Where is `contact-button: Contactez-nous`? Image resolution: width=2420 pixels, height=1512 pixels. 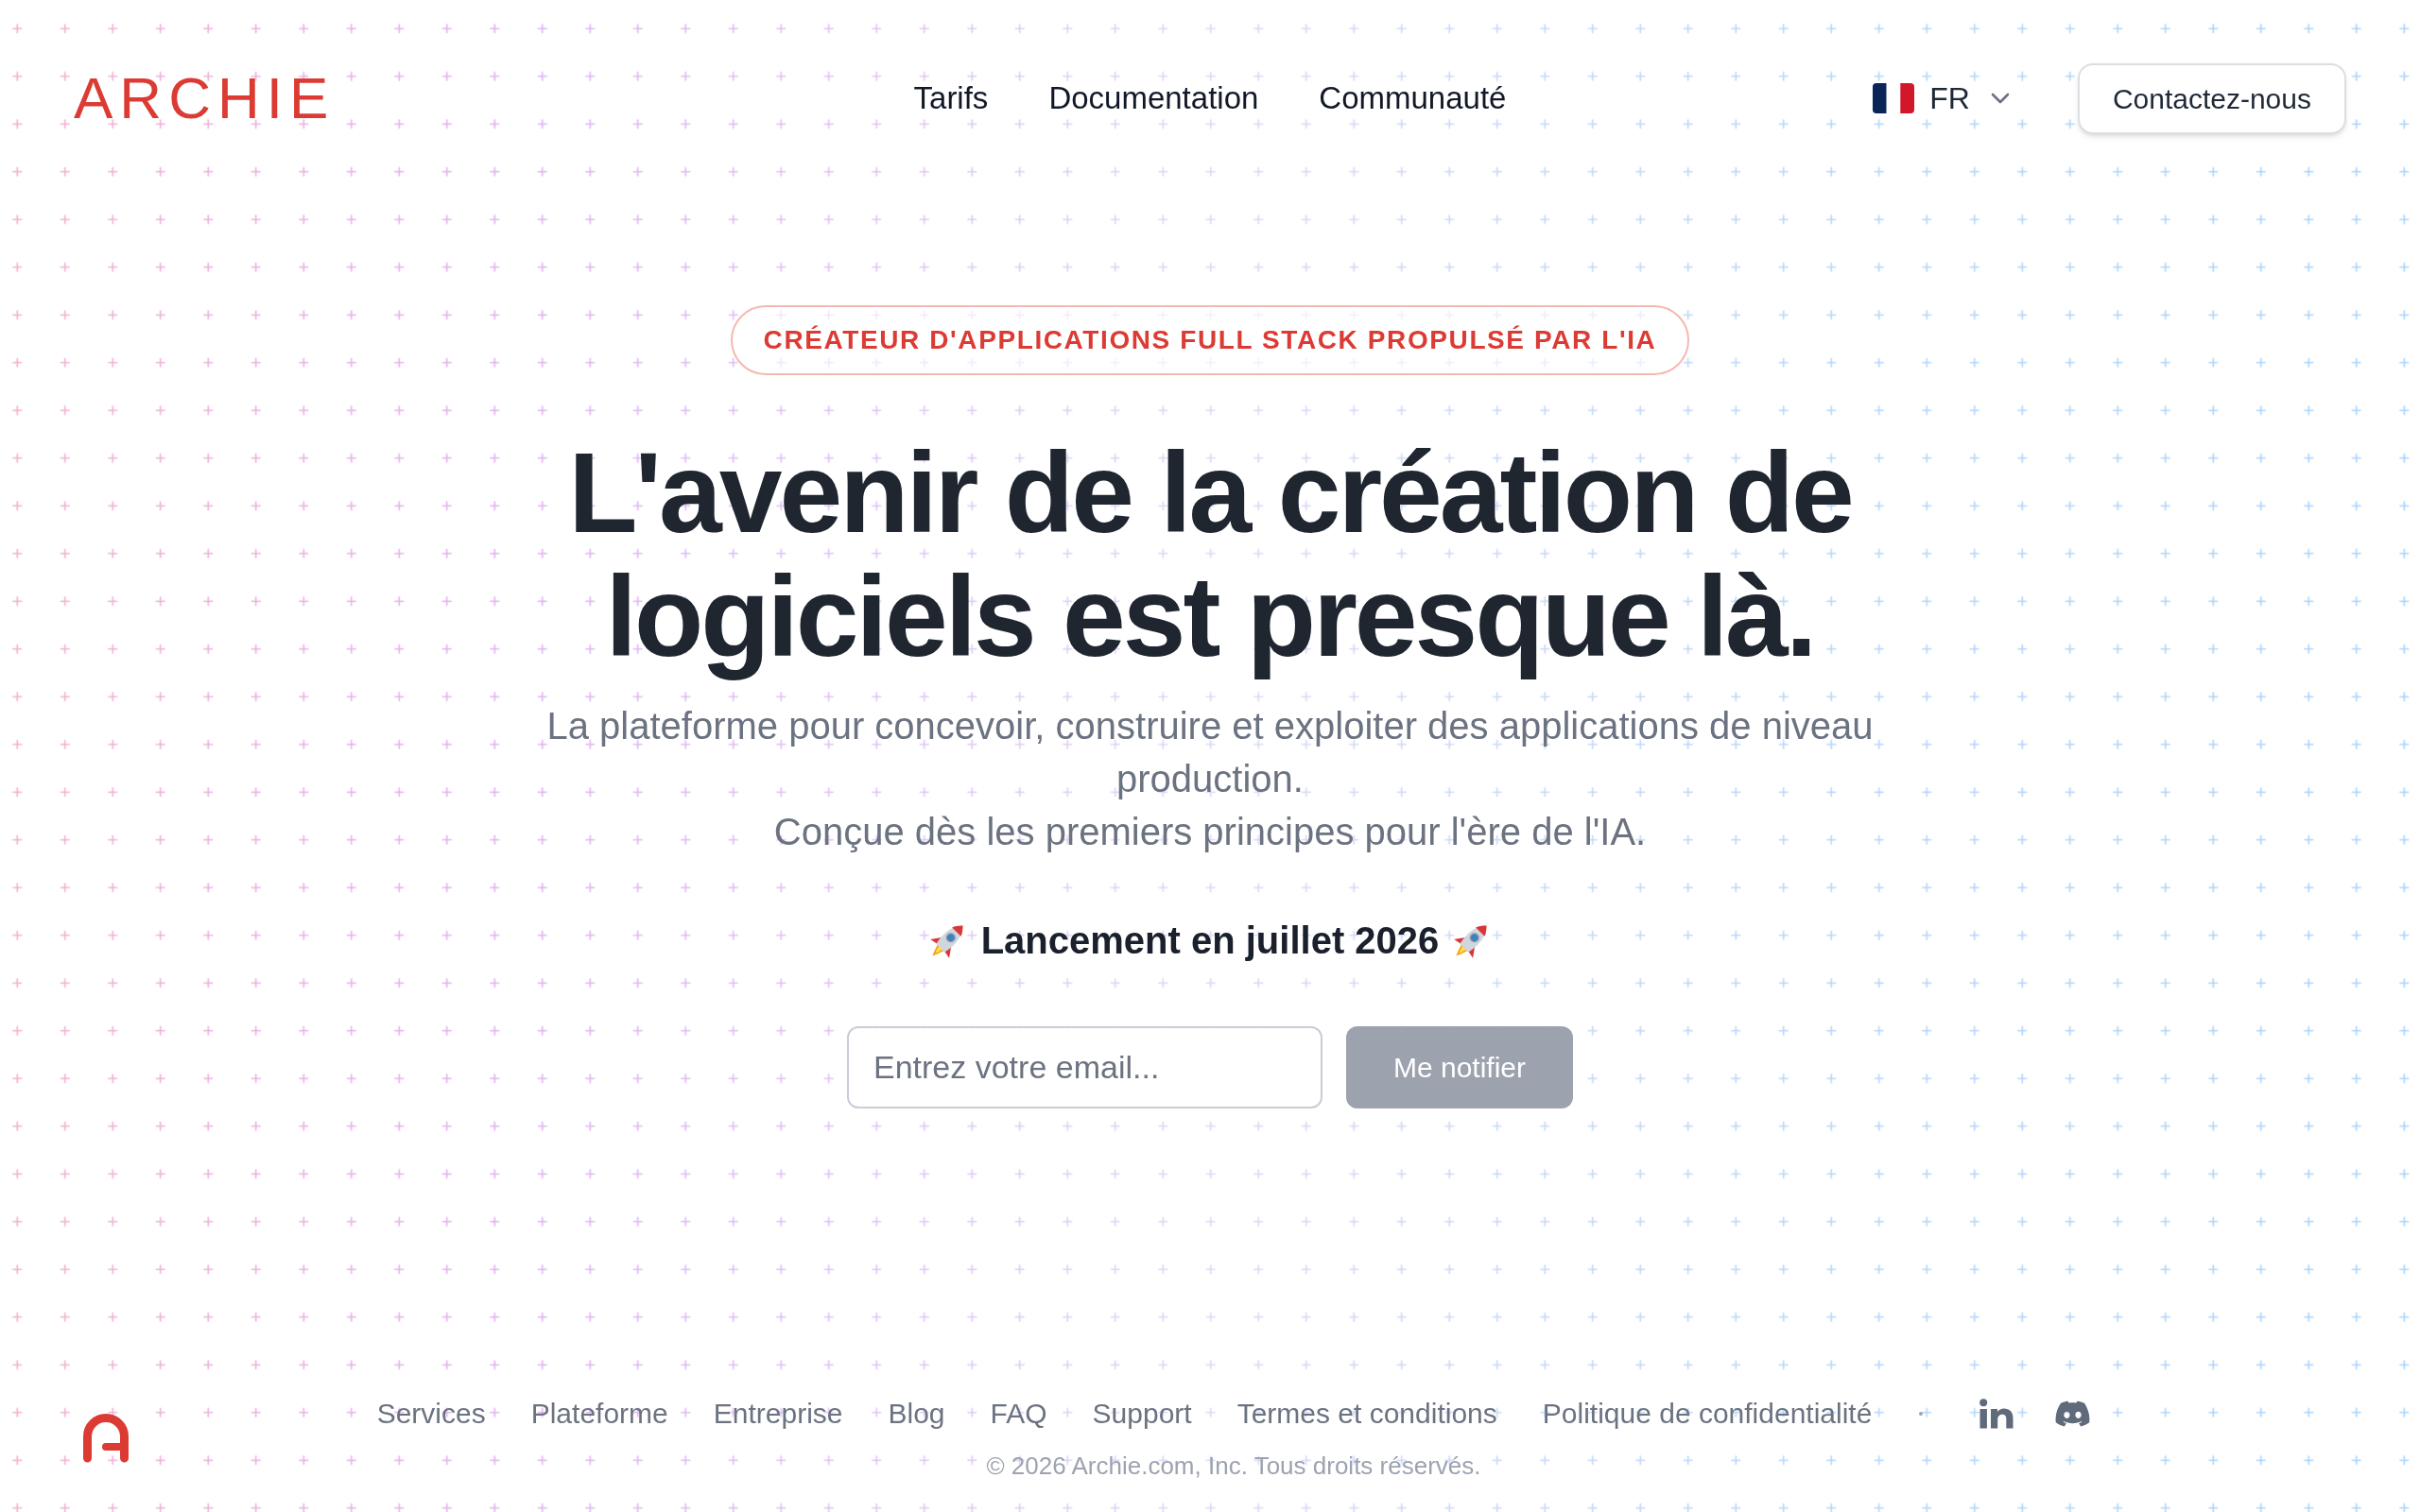 contact-button: Contactez-nous is located at coordinates (2211, 98).